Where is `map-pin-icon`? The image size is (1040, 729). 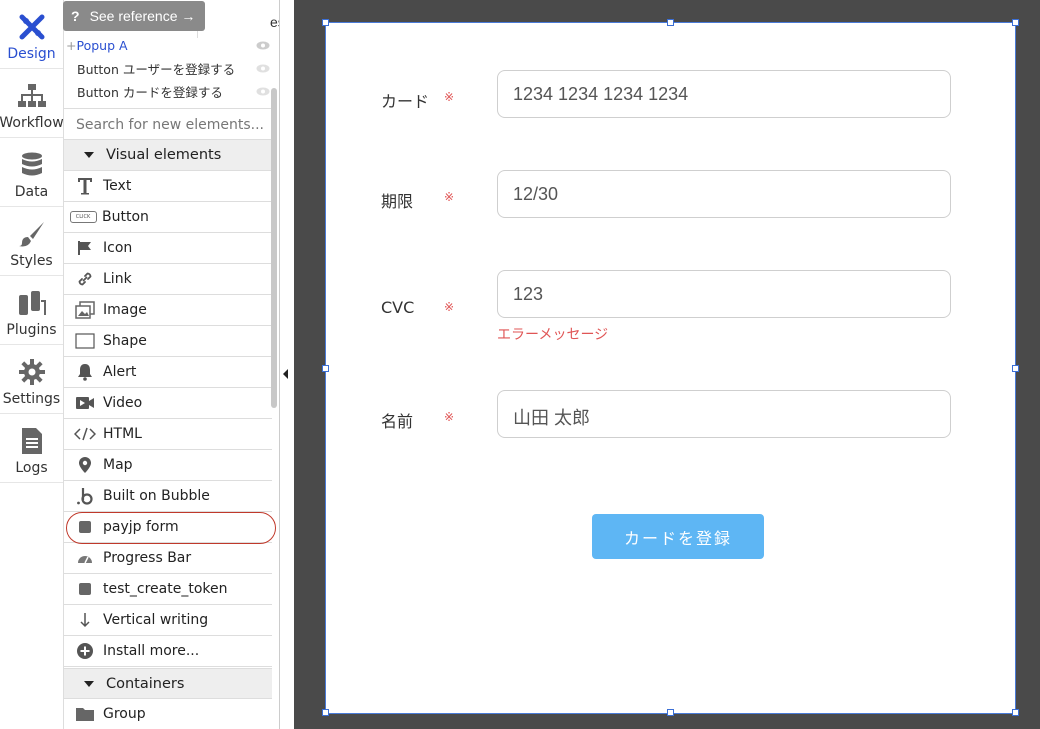 map-pin-icon is located at coordinates (85, 465).